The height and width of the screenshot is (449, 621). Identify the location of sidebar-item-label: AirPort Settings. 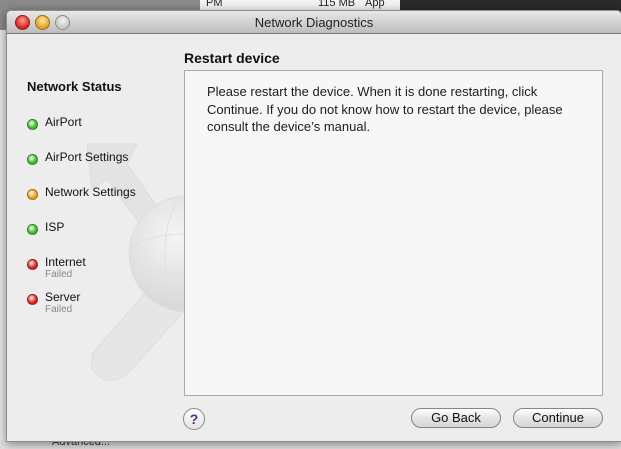
(87, 157).